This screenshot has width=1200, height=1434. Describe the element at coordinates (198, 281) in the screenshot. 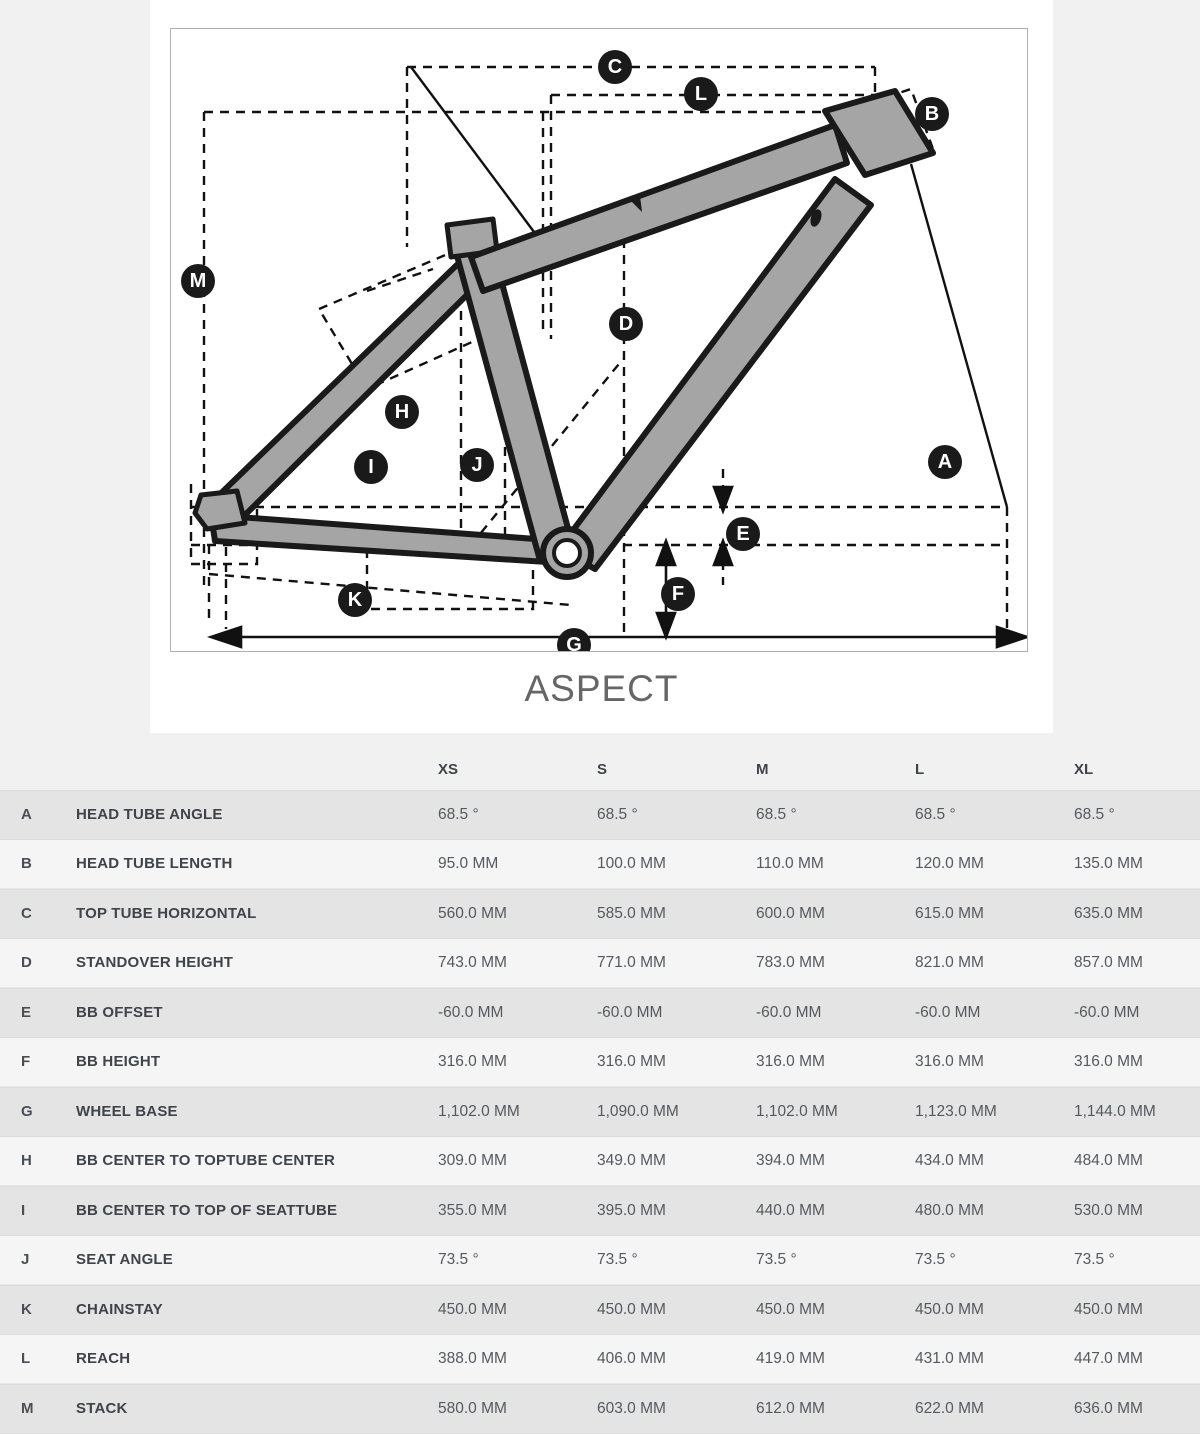

I see `diagram-marker-m: M` at that location.